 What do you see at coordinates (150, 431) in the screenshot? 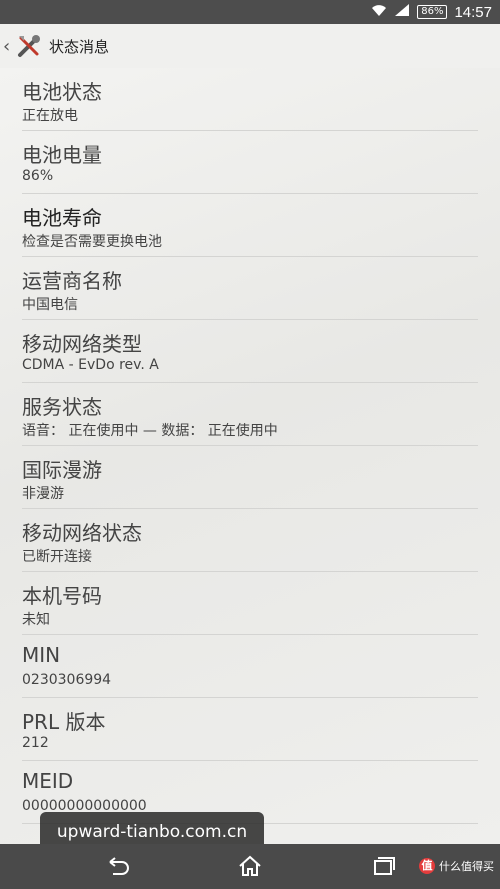
I see `item-value: 语音： 正在使用中 — 数据： 正在使用中` at bounding box center [150, 431].